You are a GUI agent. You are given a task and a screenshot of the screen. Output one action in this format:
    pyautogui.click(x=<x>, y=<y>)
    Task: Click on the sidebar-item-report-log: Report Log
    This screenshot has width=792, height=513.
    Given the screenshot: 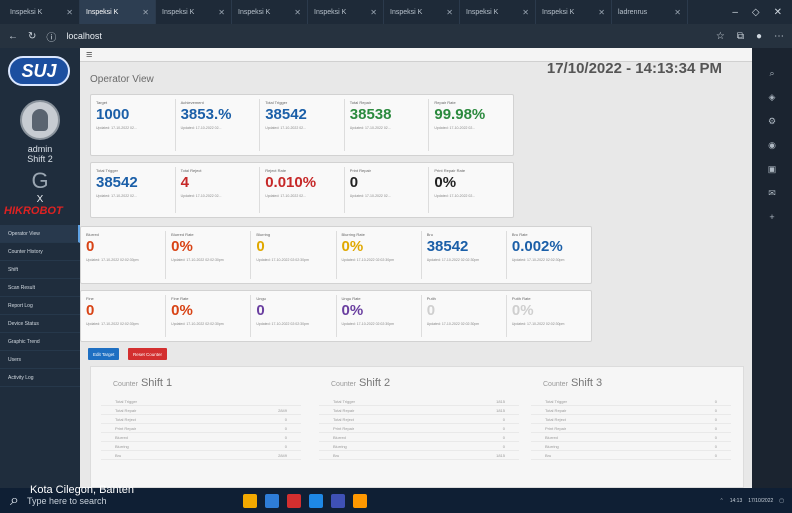 What is the action you would take?
    pyautogui.click(x=40, y=306)
    